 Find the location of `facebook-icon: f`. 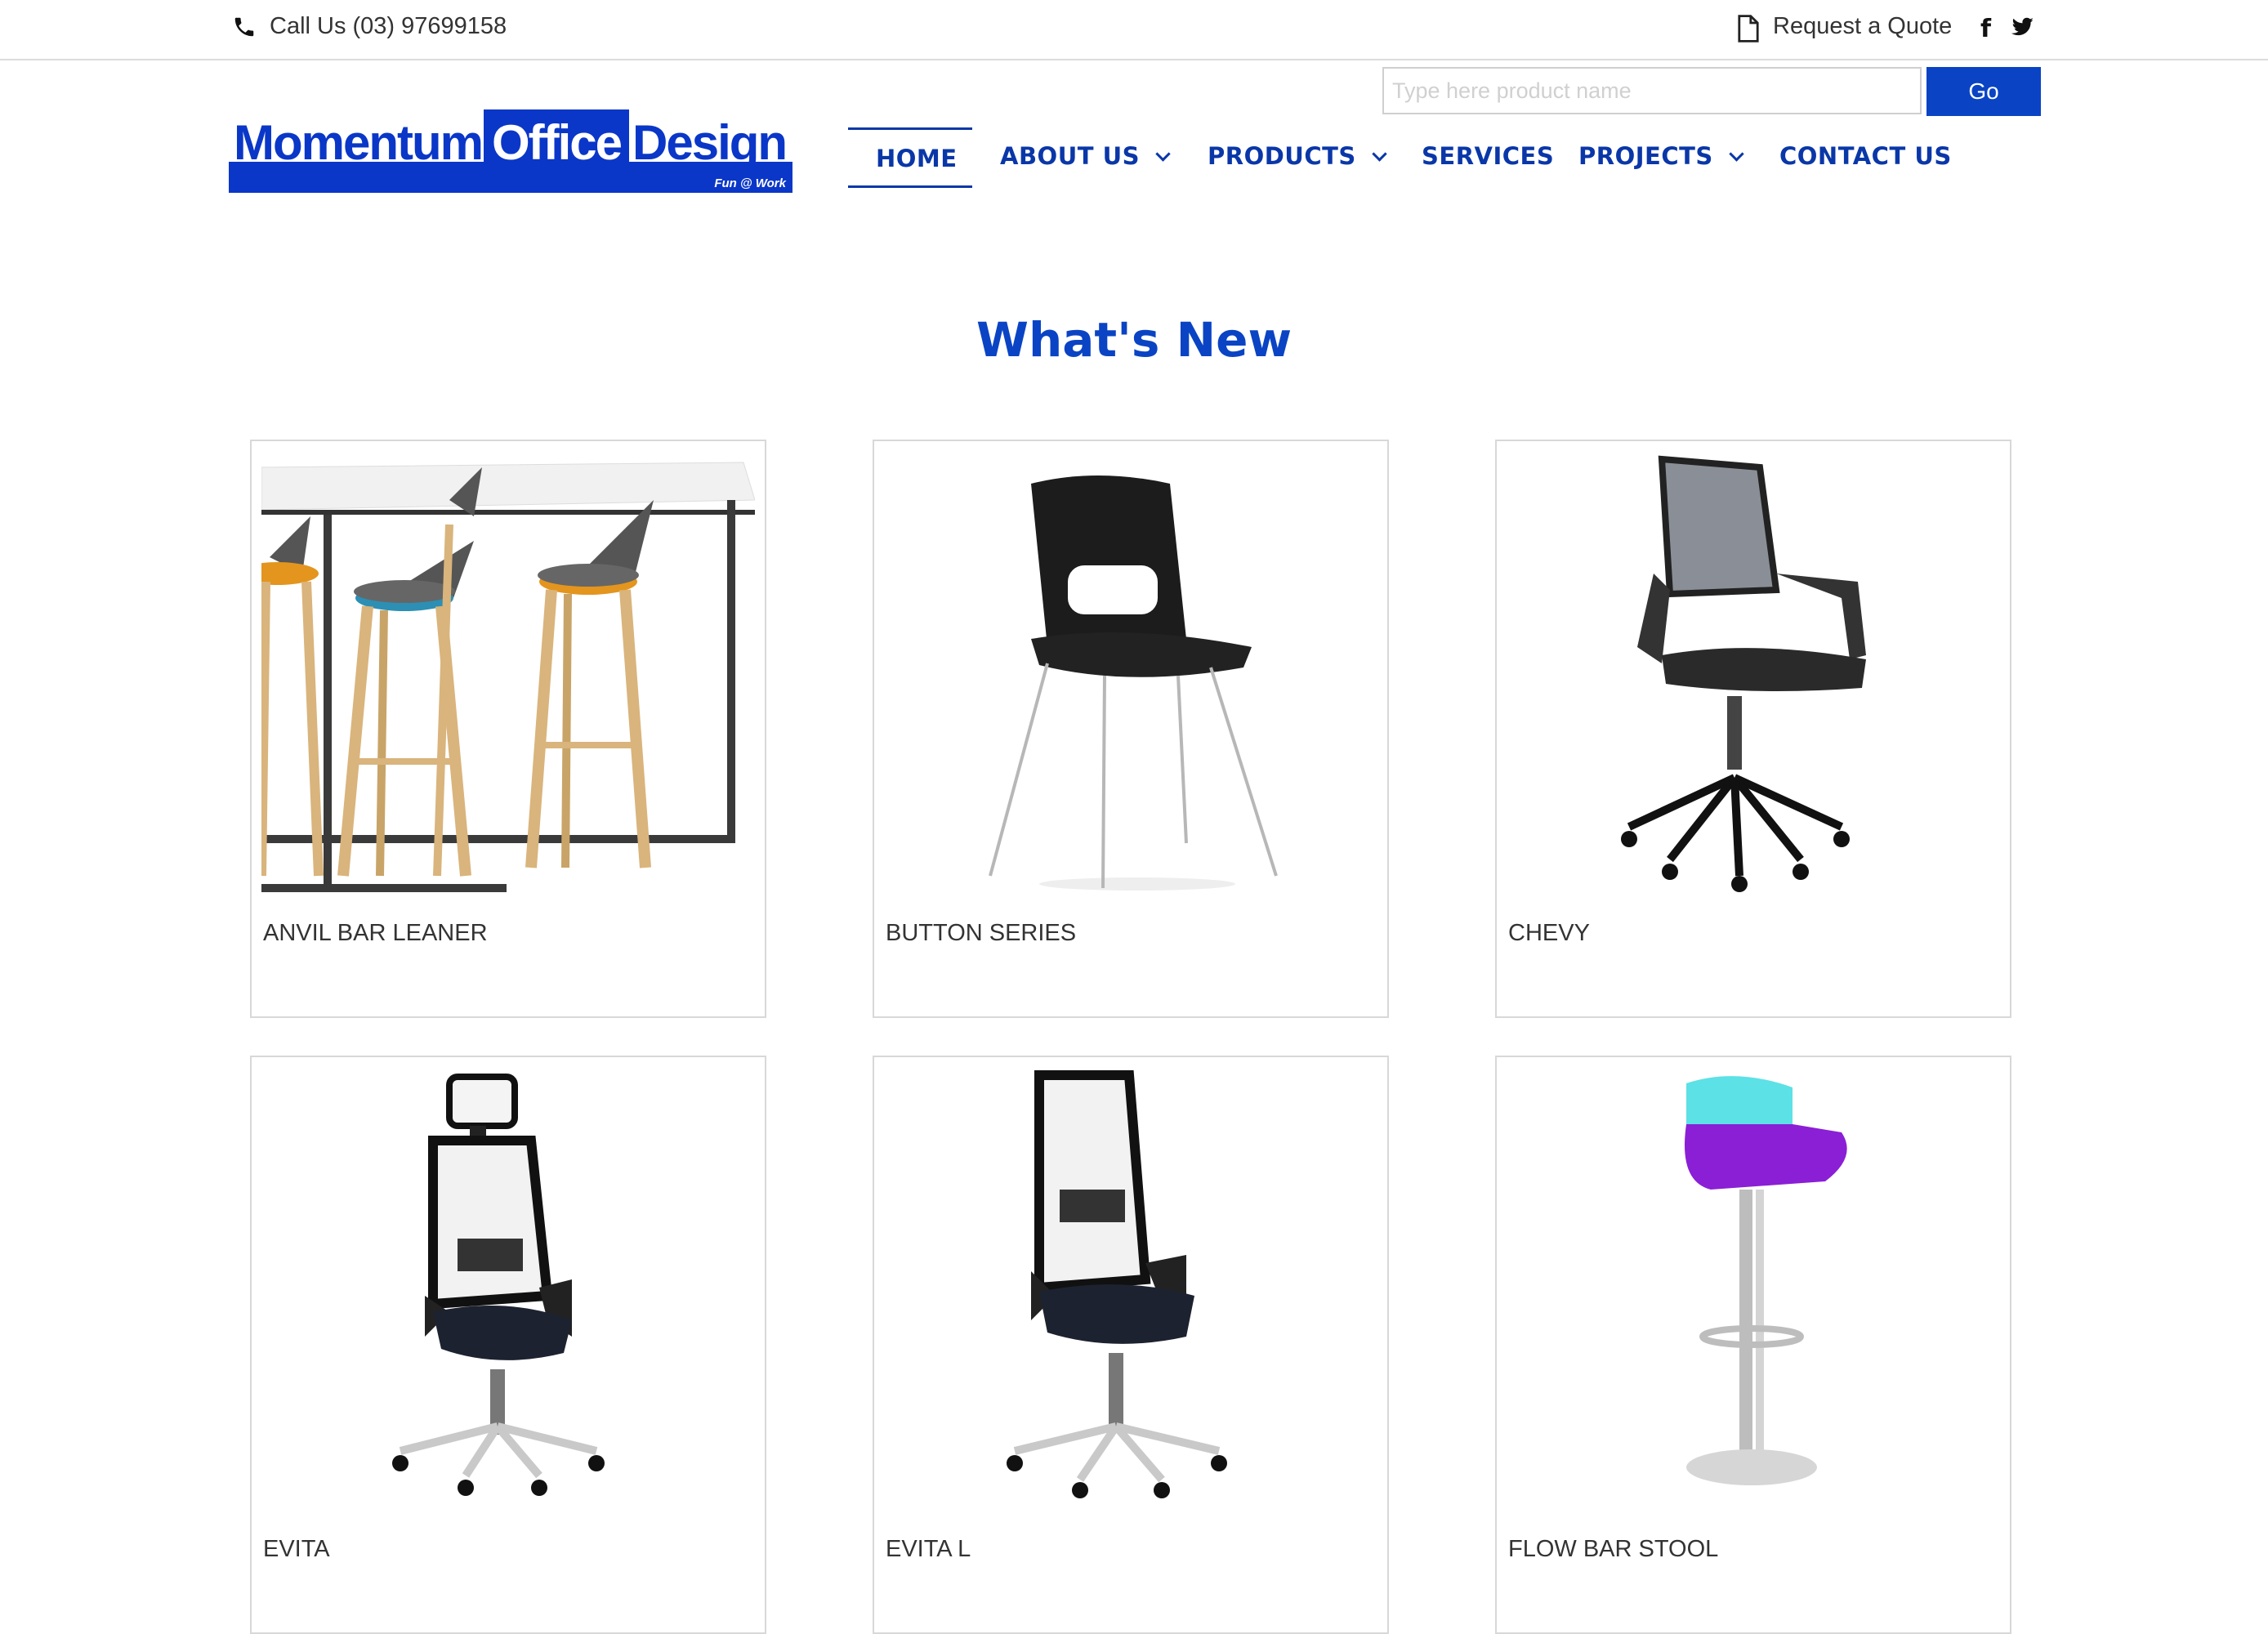

facebook-icon: f is located at coordinates (1986, 29).